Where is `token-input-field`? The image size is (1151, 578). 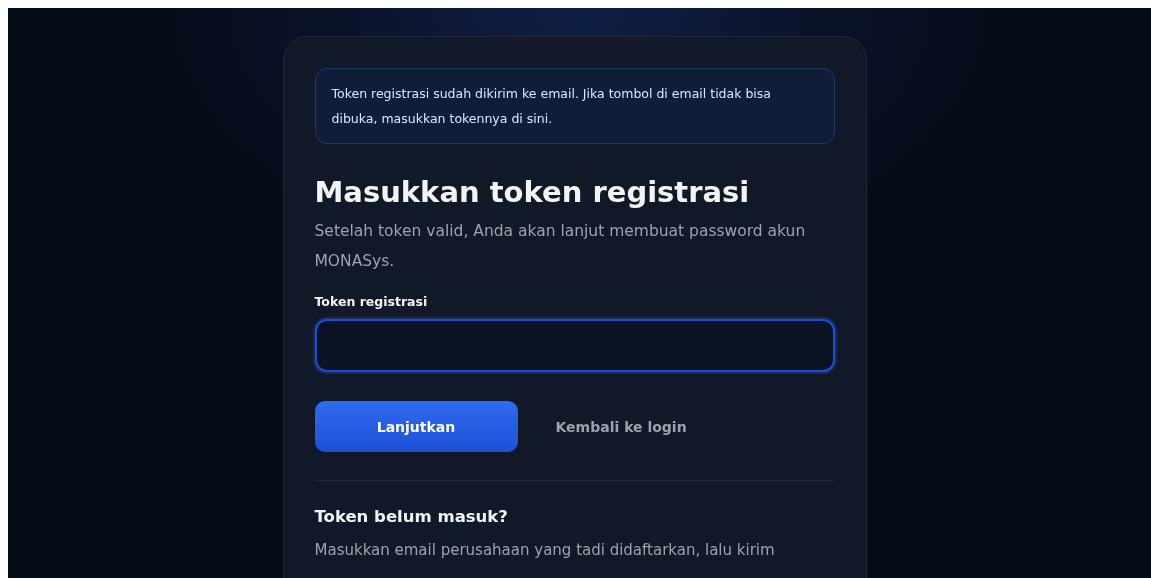
token-input-field is located at coordinates (574, 345).